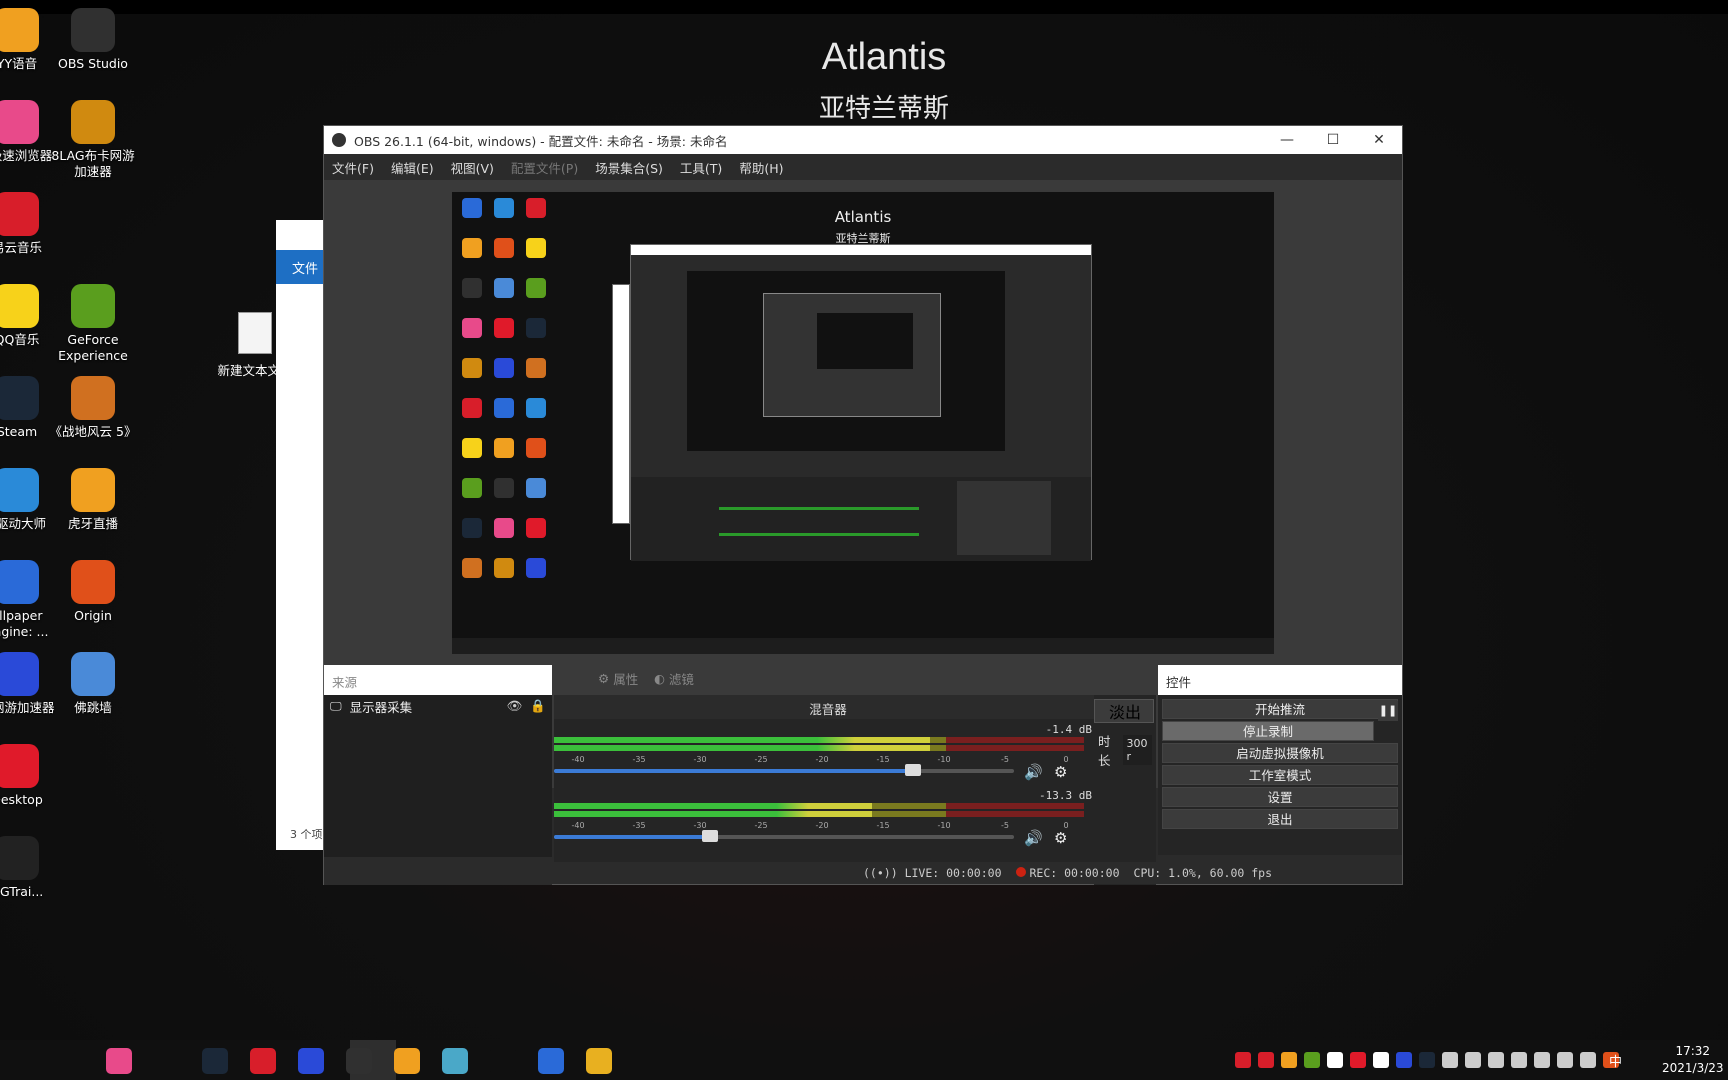 The width and height of the screenshot is (1728, 1080). Describe the element at coordinates (681, 679) in the screenshot. I see `filters-label: 滤镜` at that location.